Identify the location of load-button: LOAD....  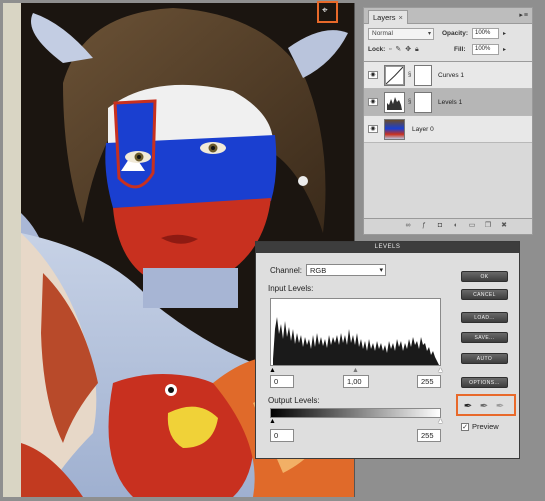
(484, 317).